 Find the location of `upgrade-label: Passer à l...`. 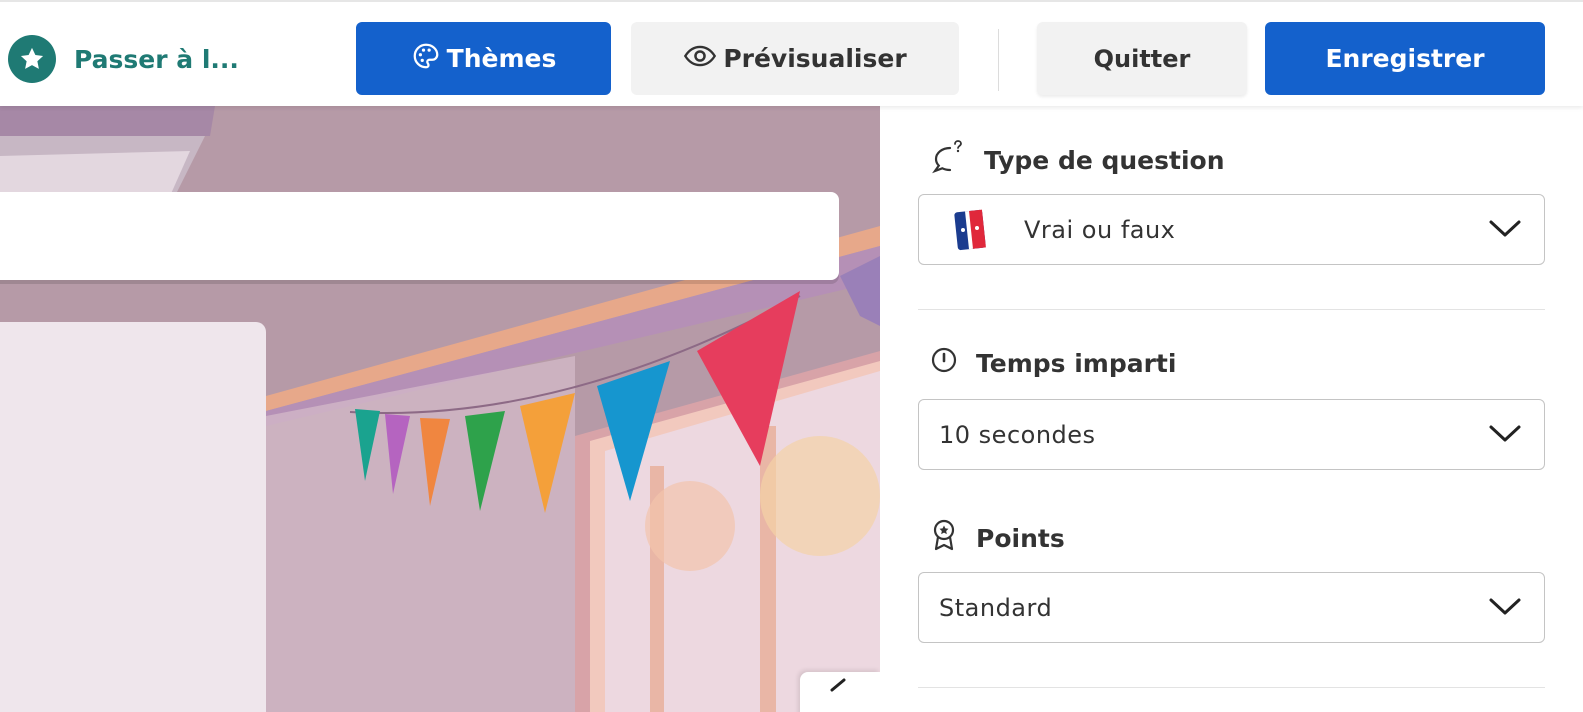

upgrade-label: Passer à l... is located at coordinates (156, 59).